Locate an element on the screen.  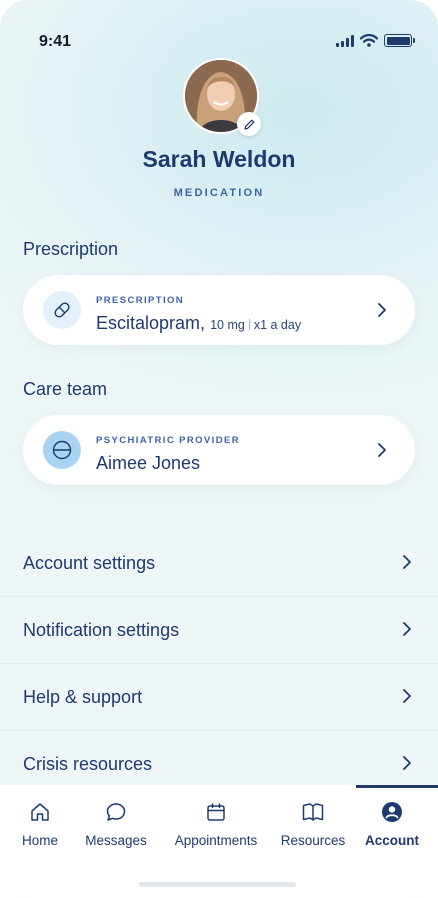
prescription-card: PRESCRIPTION Escitalopram, 10 mg x1 a day is located at coordinates (219, 310).